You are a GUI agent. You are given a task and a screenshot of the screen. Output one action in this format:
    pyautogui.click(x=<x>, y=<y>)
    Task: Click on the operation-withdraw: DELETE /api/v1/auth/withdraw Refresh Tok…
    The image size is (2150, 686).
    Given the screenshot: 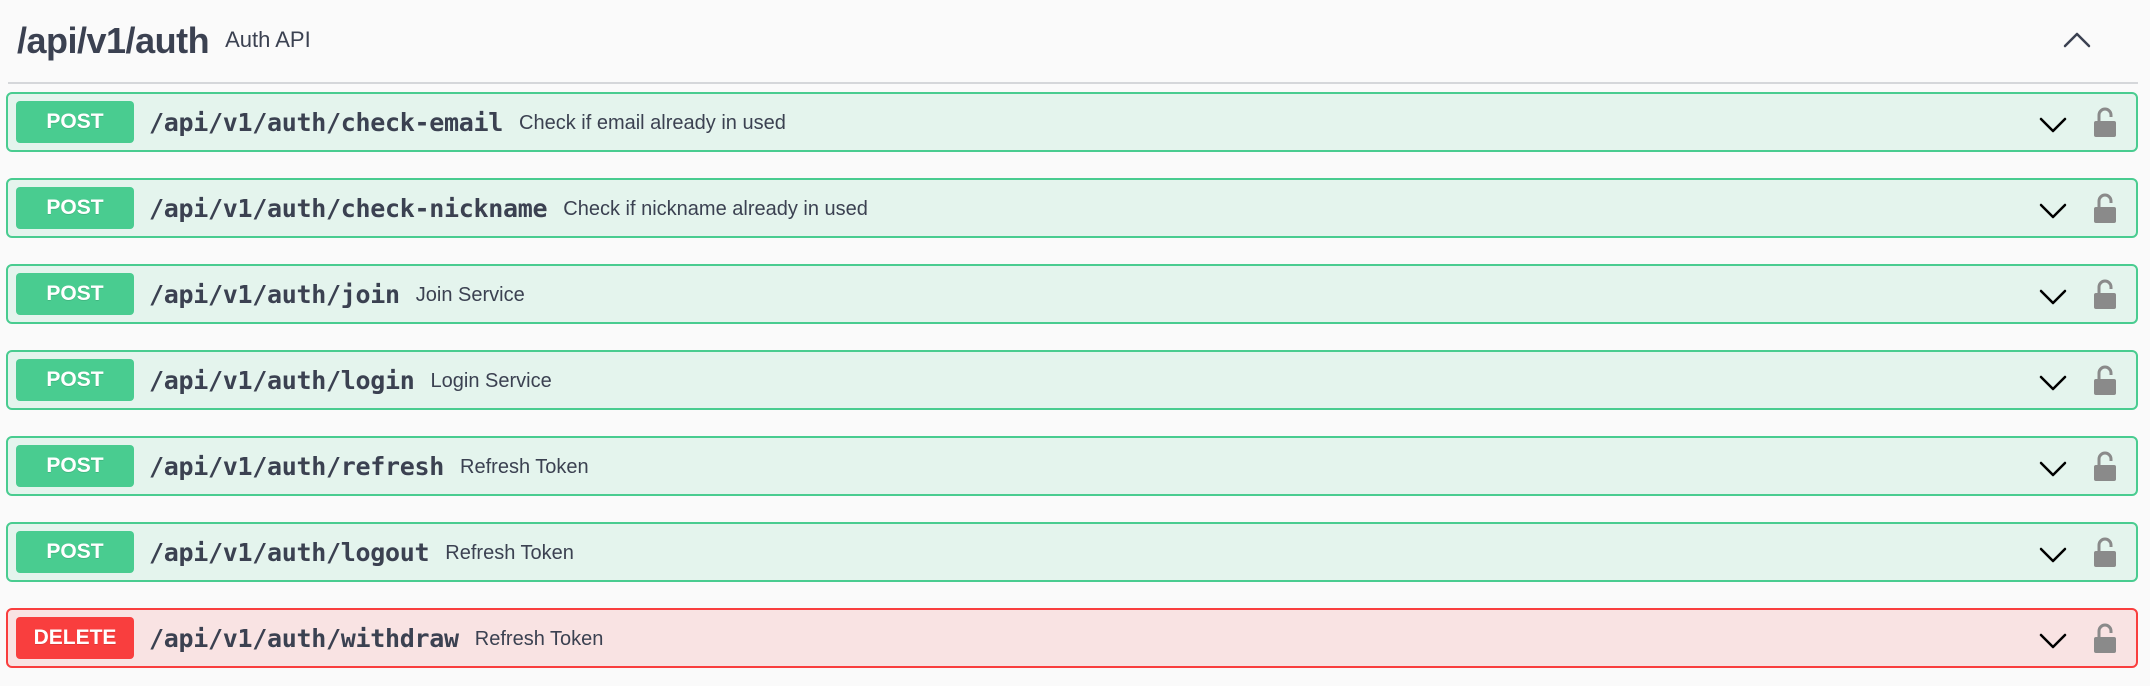 What is the action you would take?
    pyautogui.click(x=1072, y=638)
    